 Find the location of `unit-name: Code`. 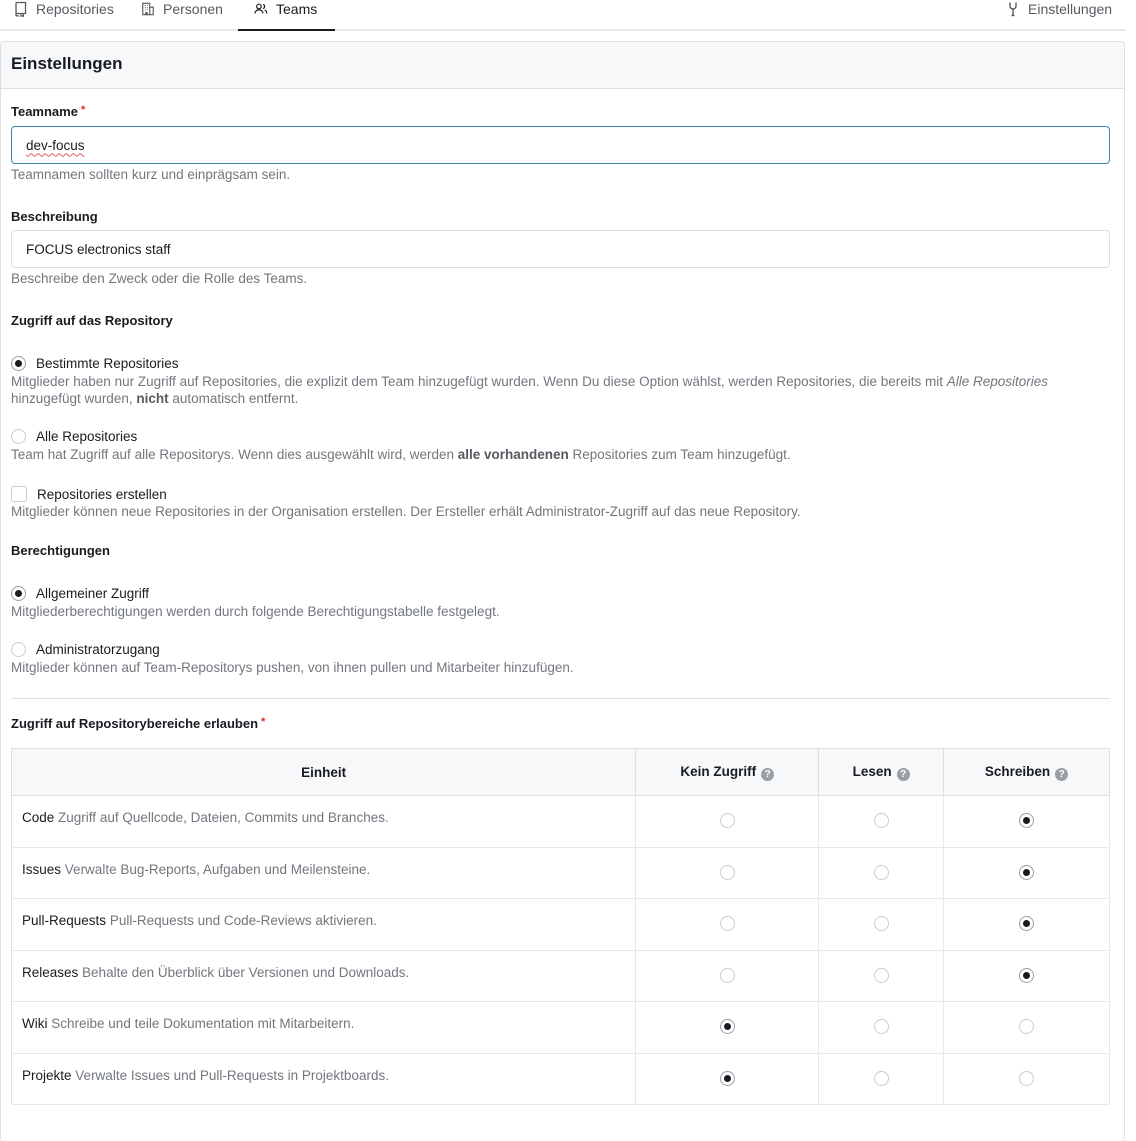

unit-name: Code is located at coordinates (38, 817).